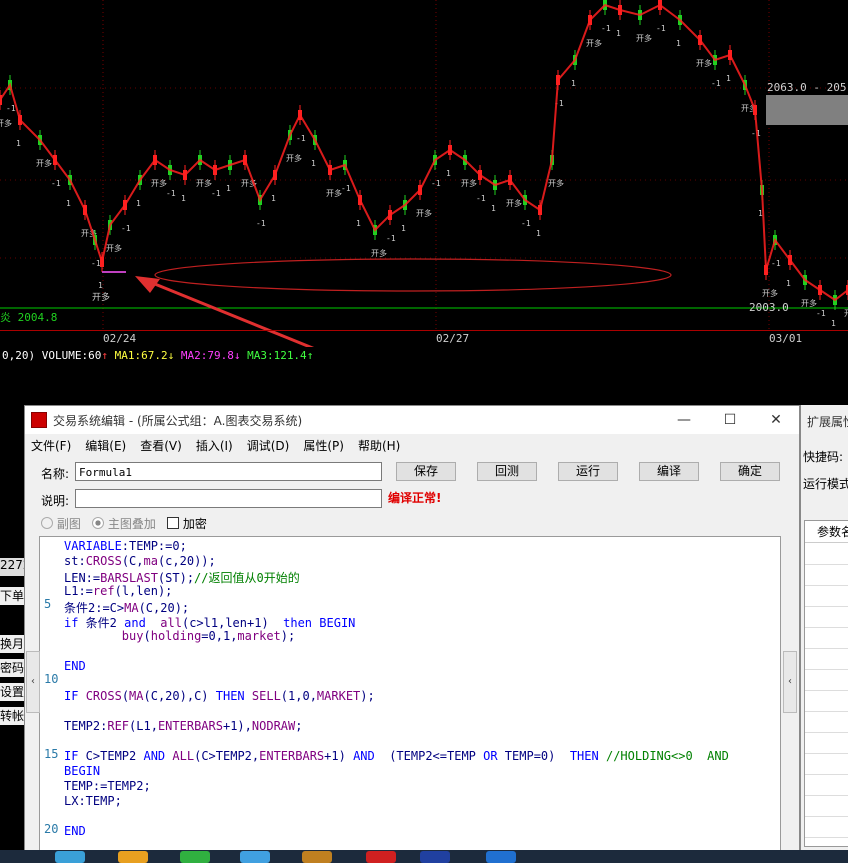 This screenshot has width=848, height=863. I want to click on encrypt-label: 加密, so click(194, 524).